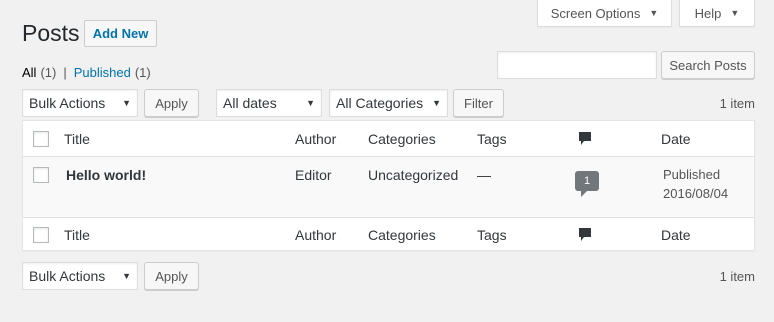  I want to click on dates-select: All dates ▼, so click(269, 103).